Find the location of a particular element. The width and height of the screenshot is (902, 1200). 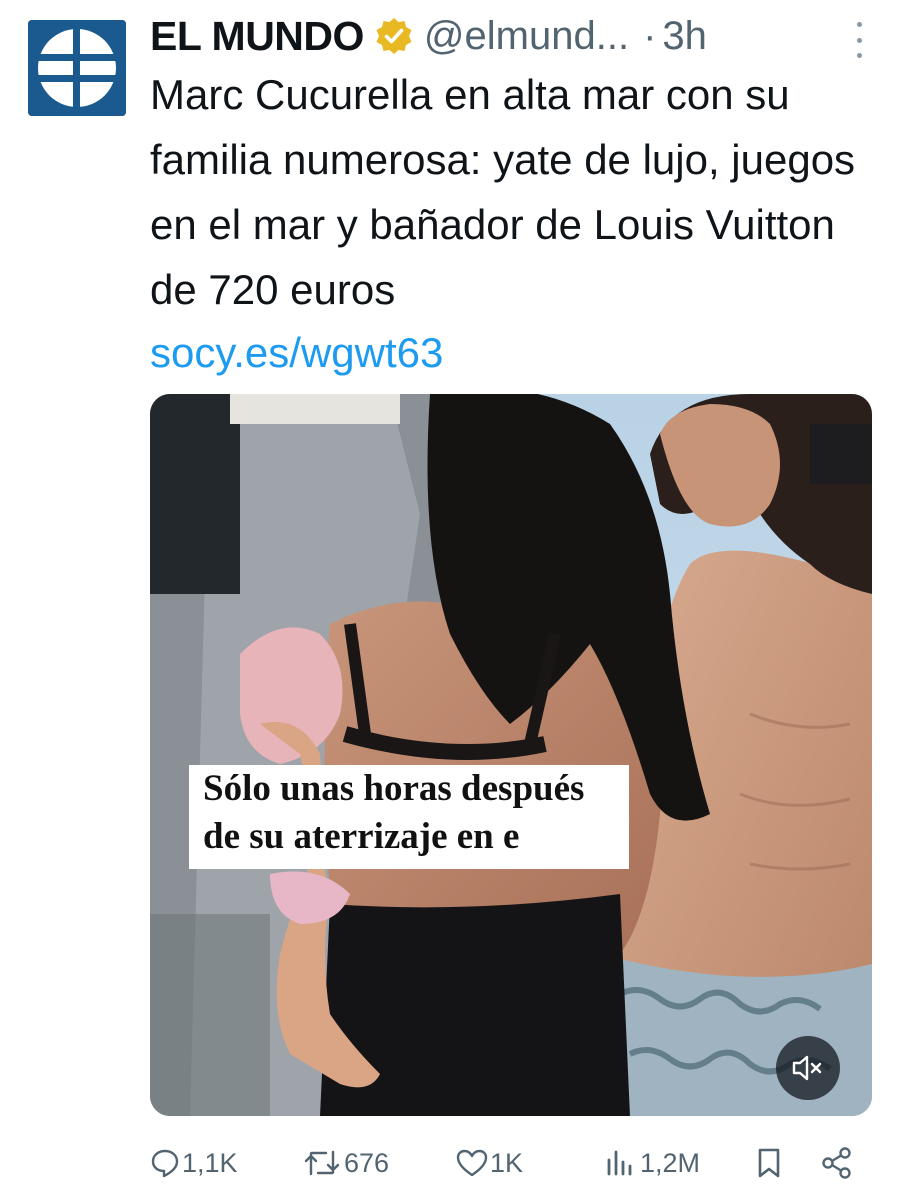

like-count: 1K is located at coordinates (507, 1162).